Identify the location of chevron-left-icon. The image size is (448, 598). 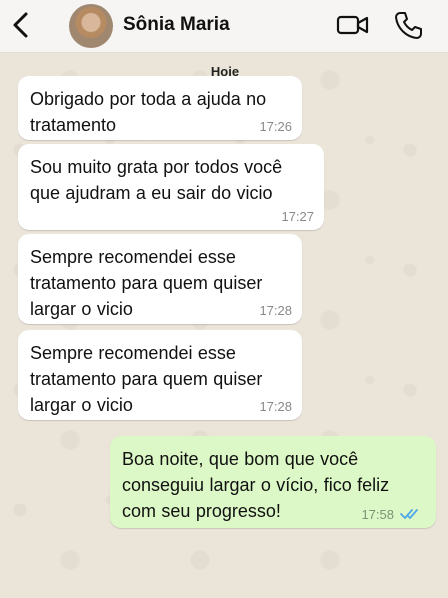
(20, 25).